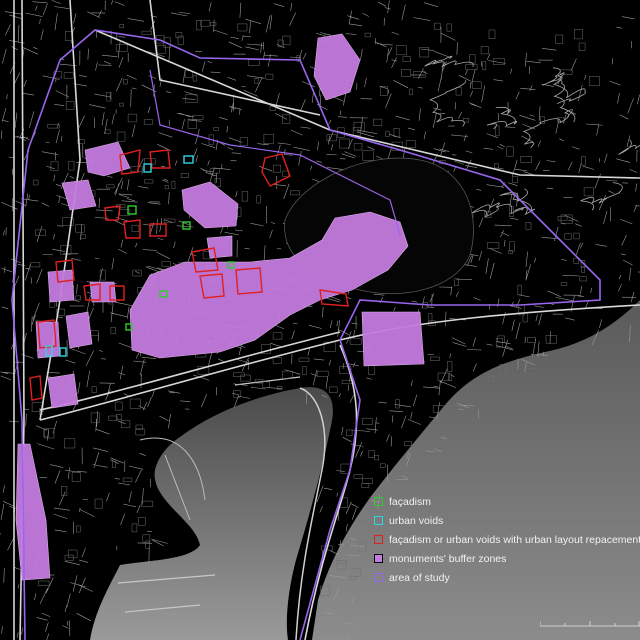 The image size is (640, 640). Describe the element at coordinates (590, 624) in the screenshot. I see `scale-bar` at that location.